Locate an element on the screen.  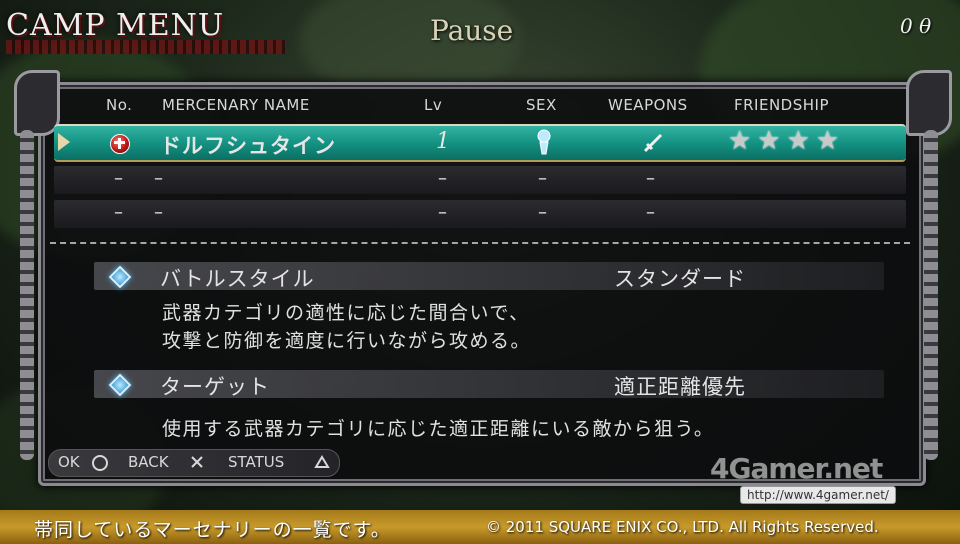
class-emblem-icon is located at coordinates (120, 144).